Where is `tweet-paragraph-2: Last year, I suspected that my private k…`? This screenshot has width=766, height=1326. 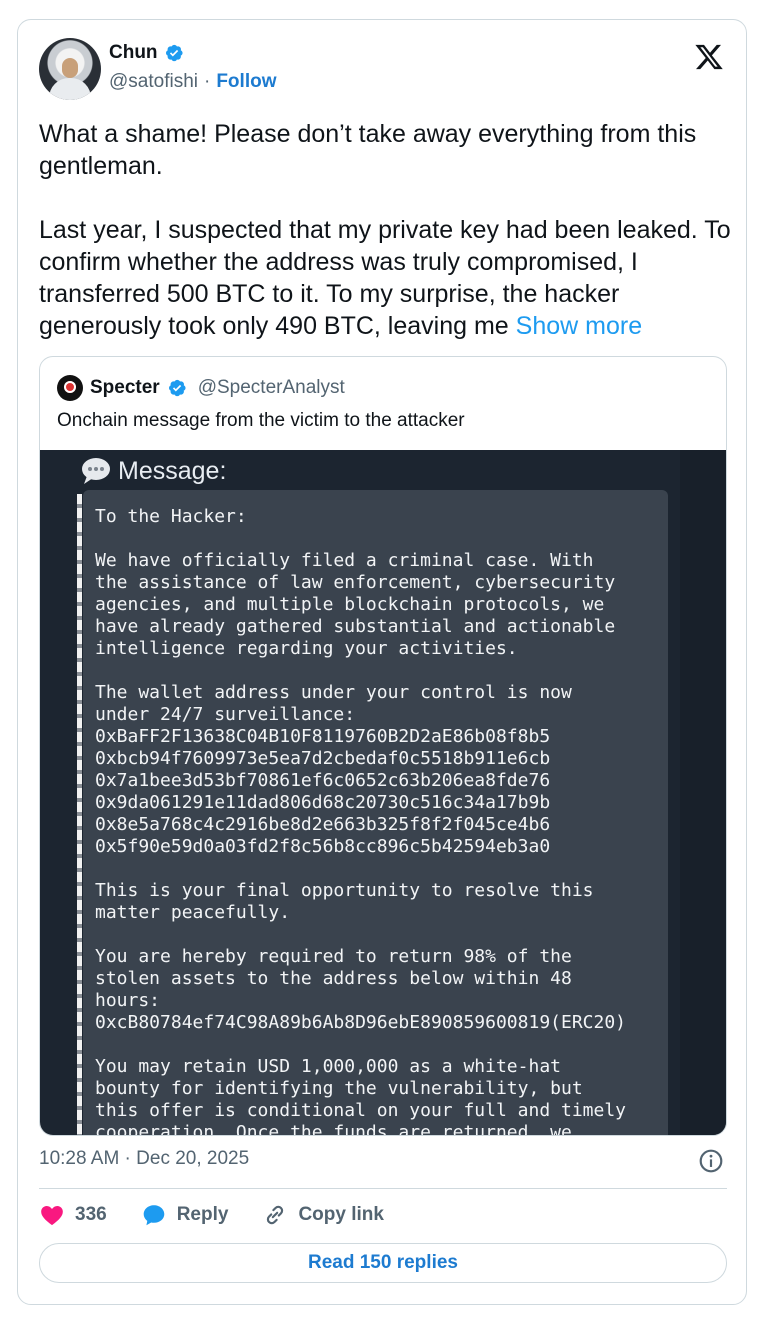 tweet-paragraph-2: Last year, I suspected that my private k… is located at coordinates (385, 278).